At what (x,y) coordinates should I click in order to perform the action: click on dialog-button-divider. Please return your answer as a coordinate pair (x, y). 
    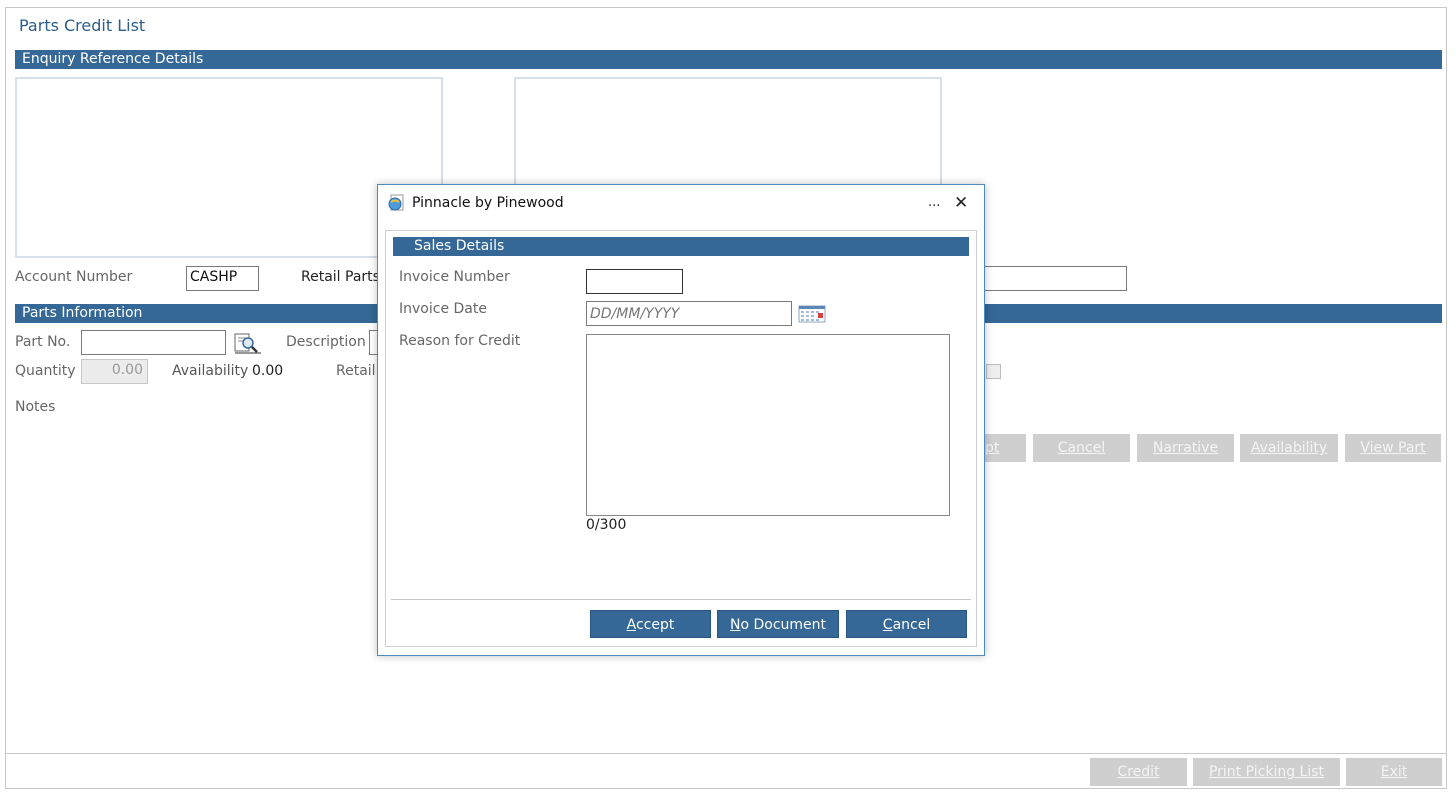
    Looking at the image, I should click on (681, 599).